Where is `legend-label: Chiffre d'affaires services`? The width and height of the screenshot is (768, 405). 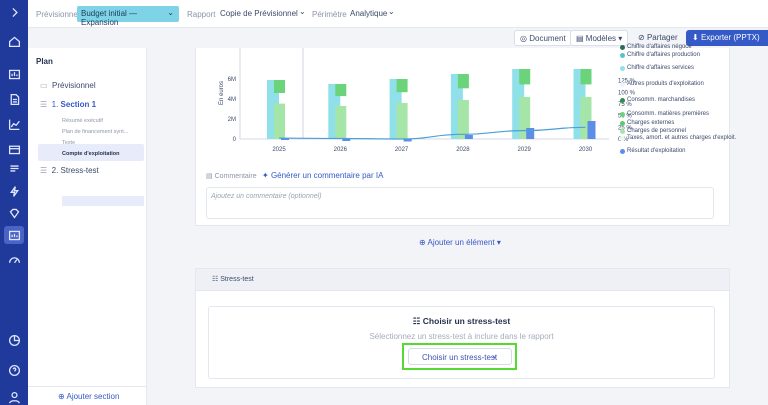 legend-label: Chiffre d'affaires services is located at coordinates (660, 68).